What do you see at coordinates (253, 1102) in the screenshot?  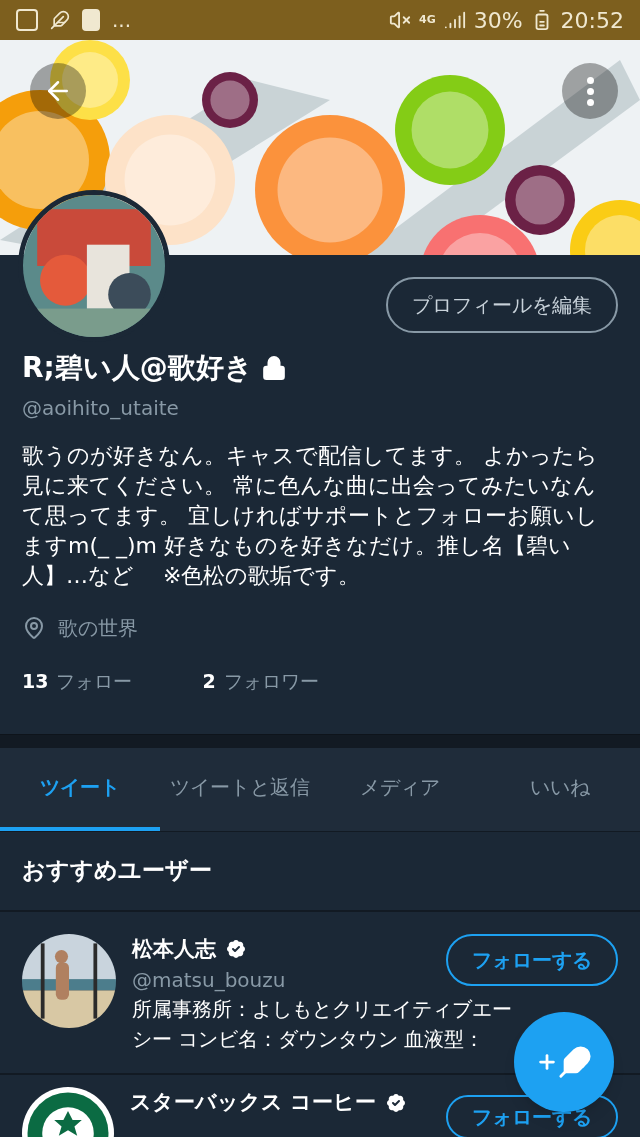 I see `user-name: スターバックス コーヒー` at bounding box center [253, 1102].